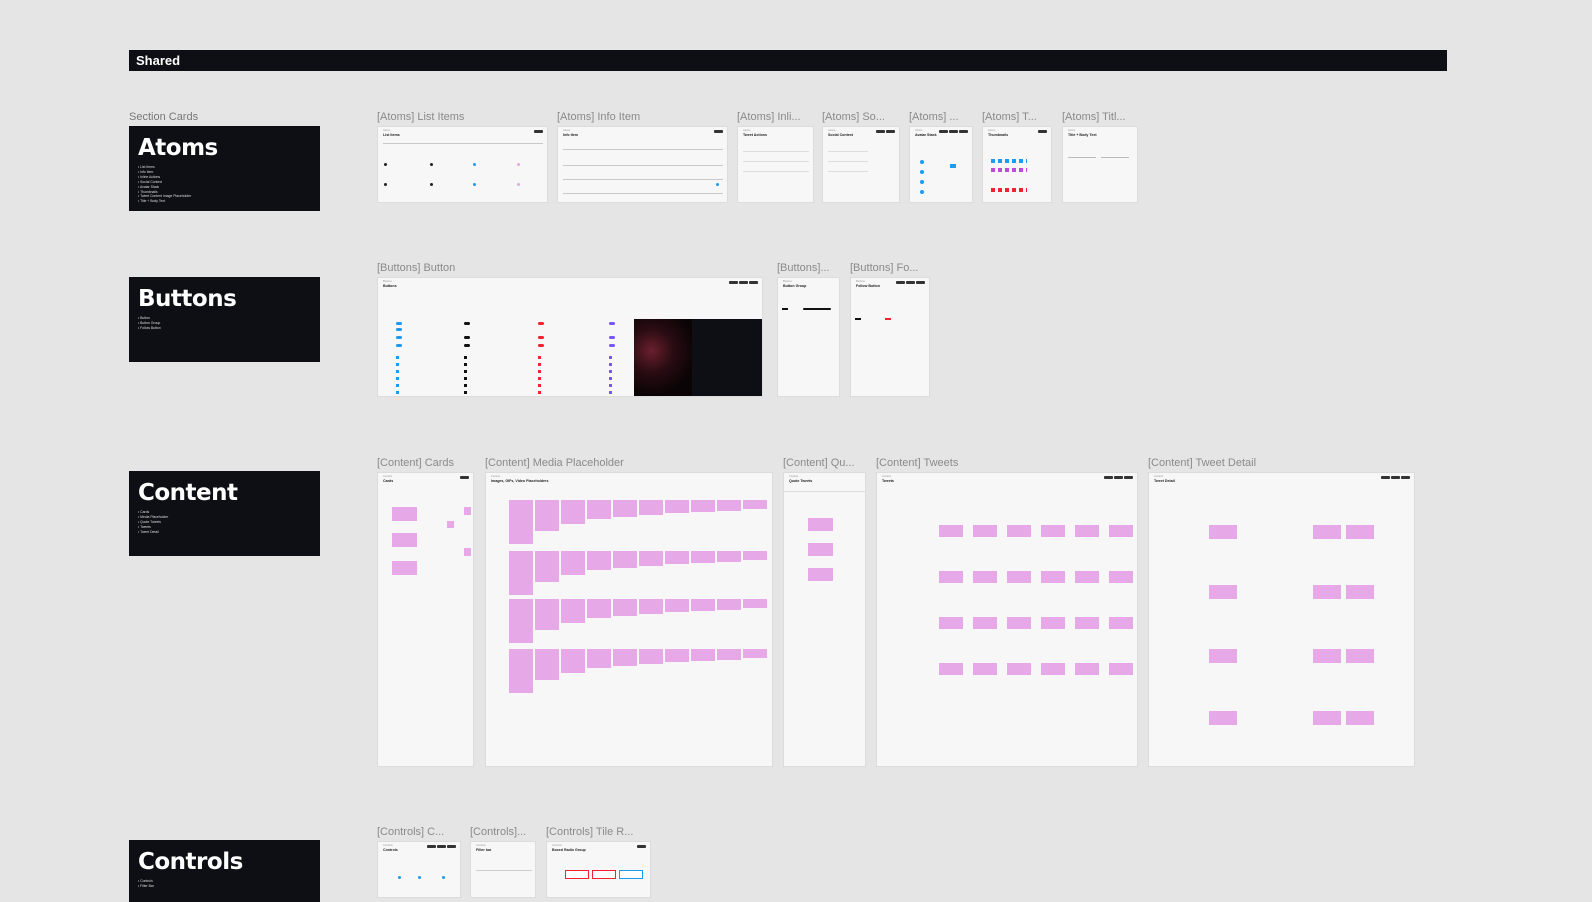 This screenshot has height=902, width=1592. Describe the element at coordinates (570, 135) in the screenshot. I see `frame-title: Info Item` at that location.